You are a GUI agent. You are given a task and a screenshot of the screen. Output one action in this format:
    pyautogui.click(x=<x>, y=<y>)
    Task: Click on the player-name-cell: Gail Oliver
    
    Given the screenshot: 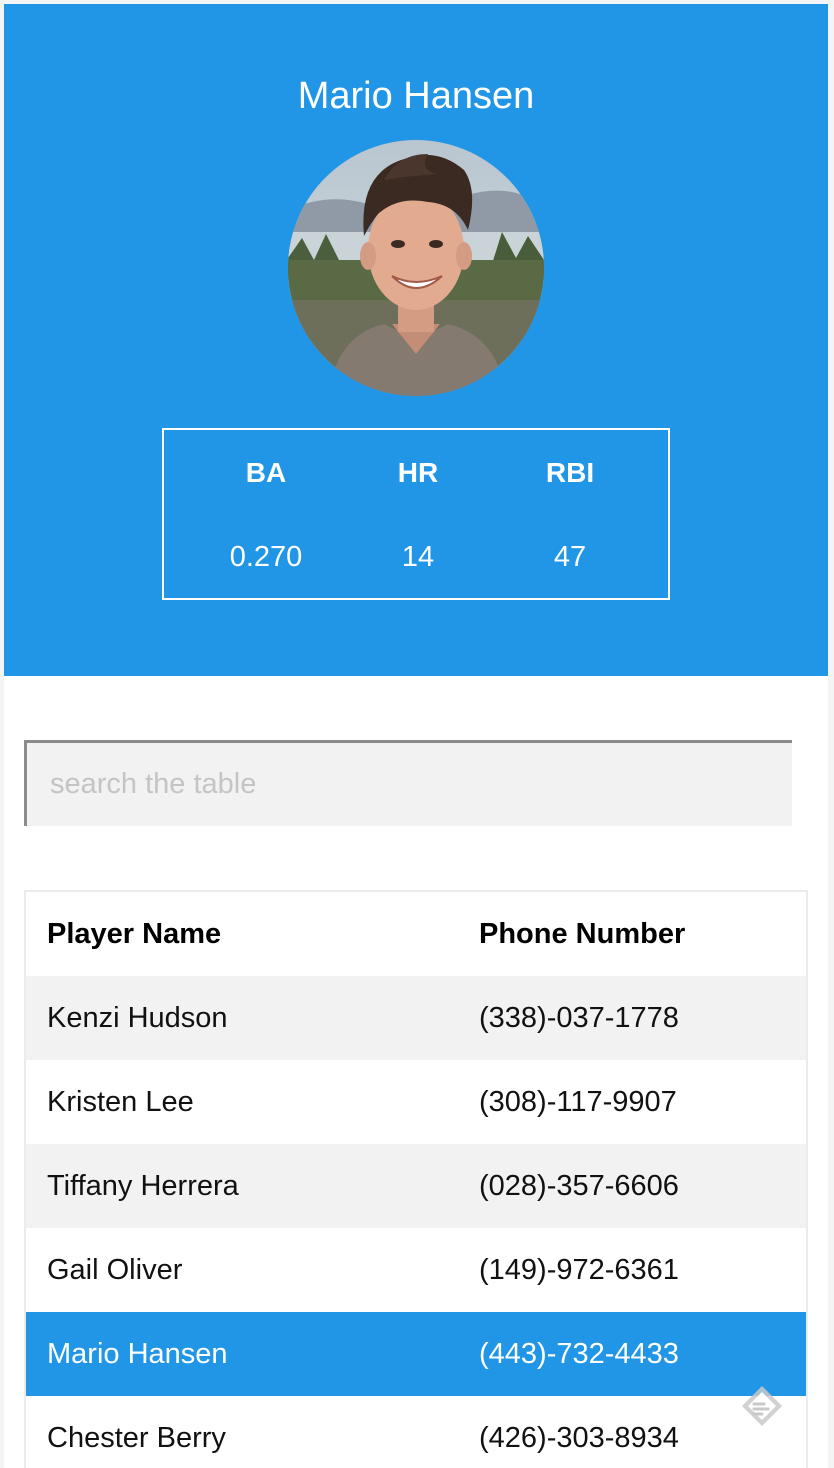 What is the action you would take?
    pyautogui.click(x=115, y=1270)
    